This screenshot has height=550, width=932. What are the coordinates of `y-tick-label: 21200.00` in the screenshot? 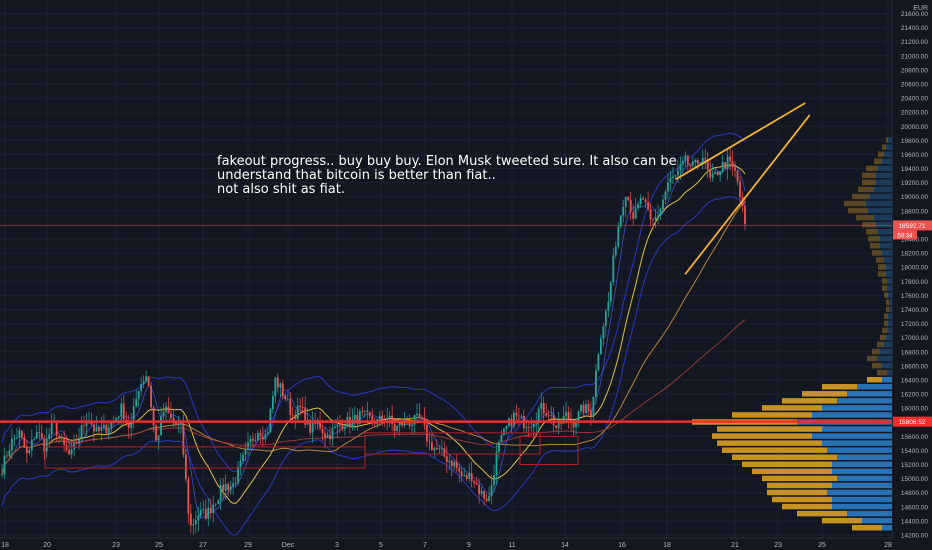 It's located at (914, 42).